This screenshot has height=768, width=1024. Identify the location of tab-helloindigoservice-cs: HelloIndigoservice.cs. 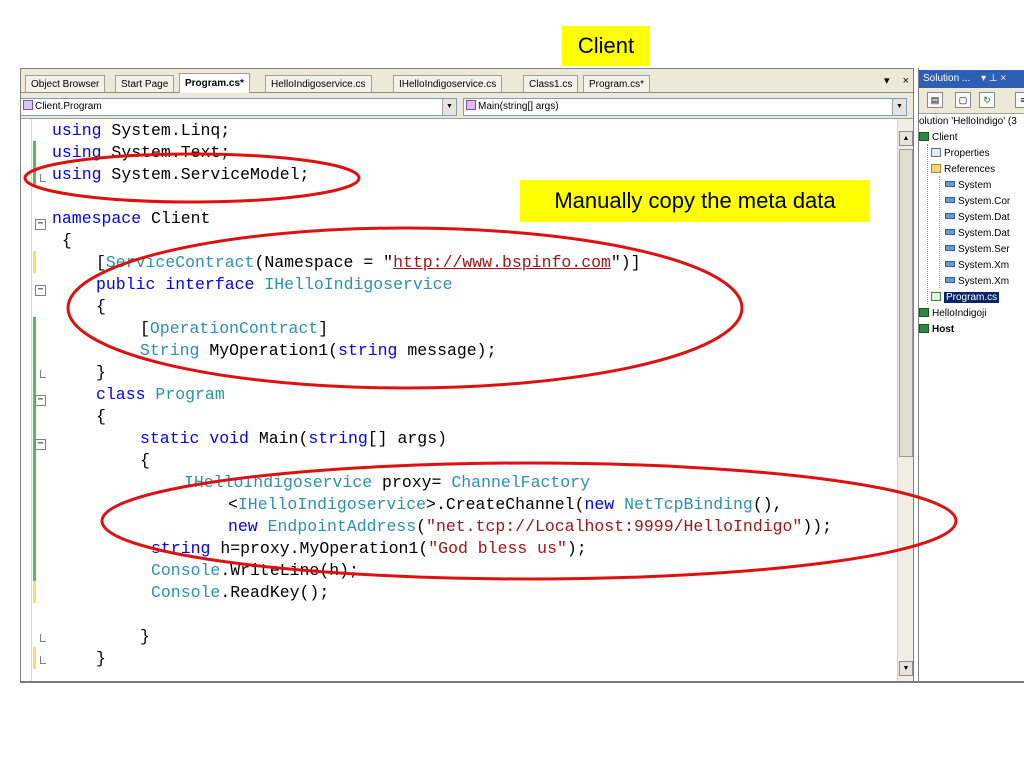
(318, 83).